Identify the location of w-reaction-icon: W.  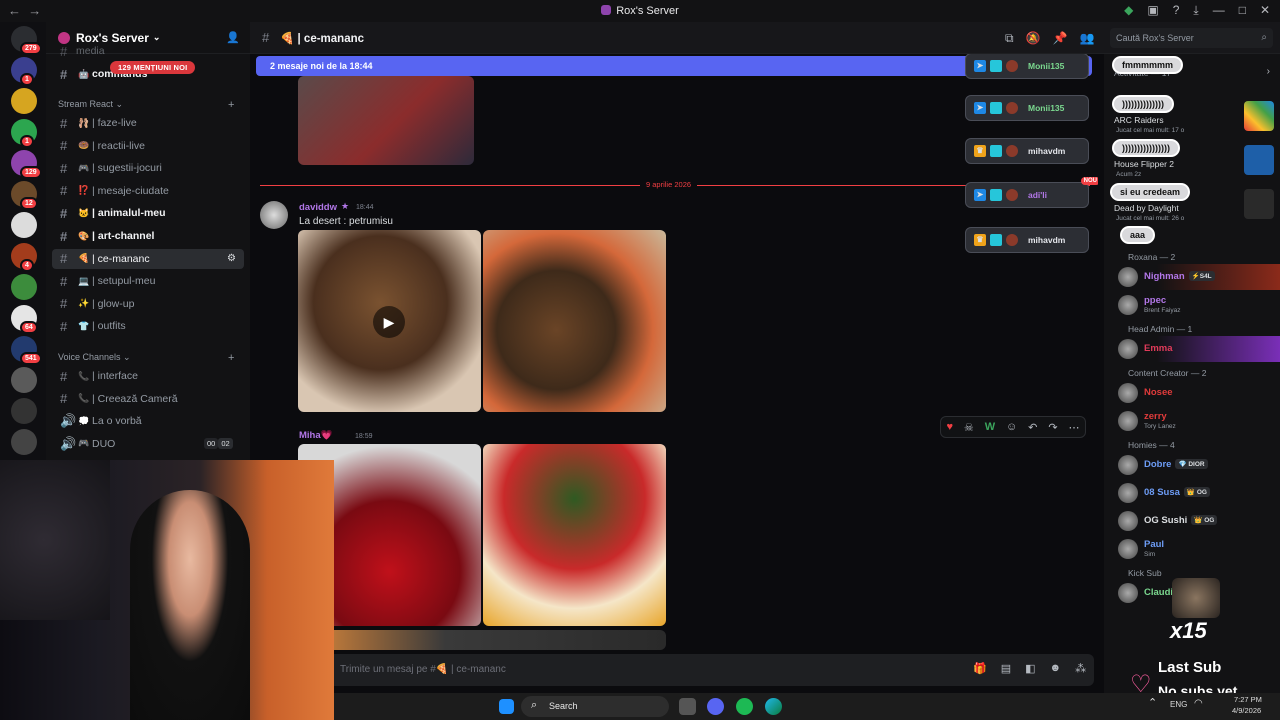
(990, 427).